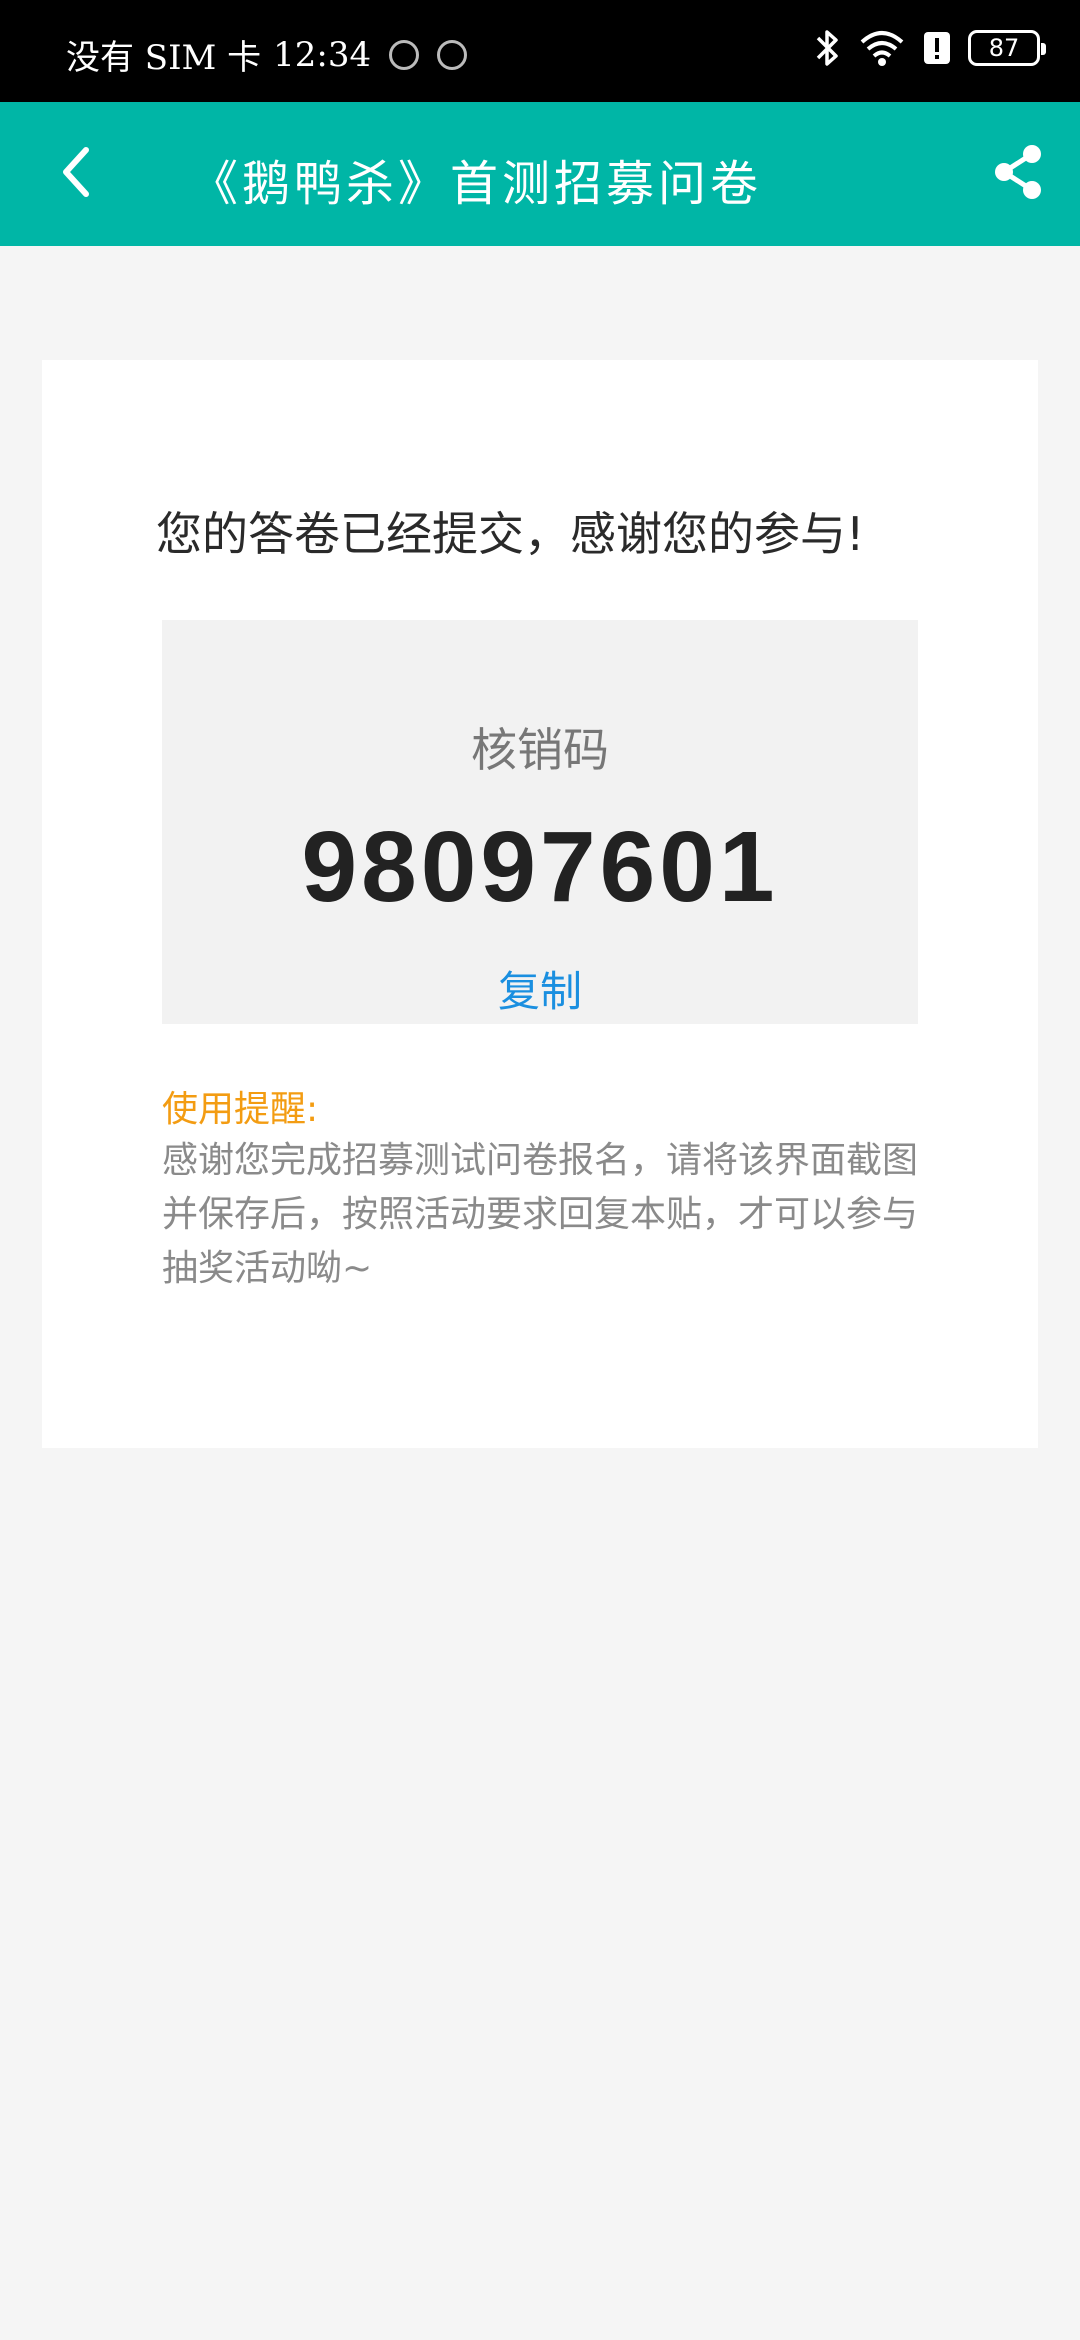 This screenshot has height=2340, width=1080. What do you see at coordinates (267, 54) in the screenshot?
I see `status-left: 没有 SIM 卡 12:34` at bounding box center [267, 54].